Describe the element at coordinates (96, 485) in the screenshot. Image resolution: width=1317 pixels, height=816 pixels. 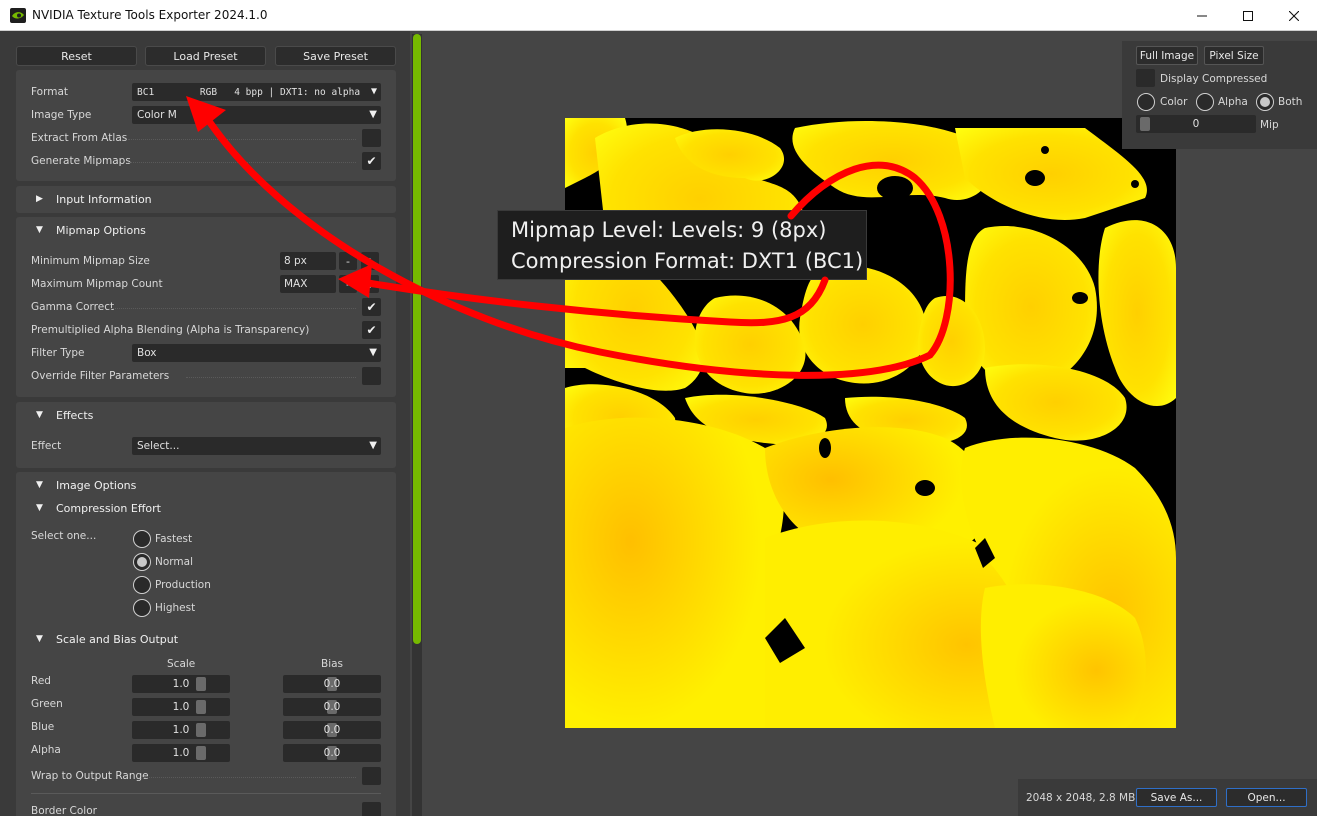
I see `image-options-header: Image Options` at that location.